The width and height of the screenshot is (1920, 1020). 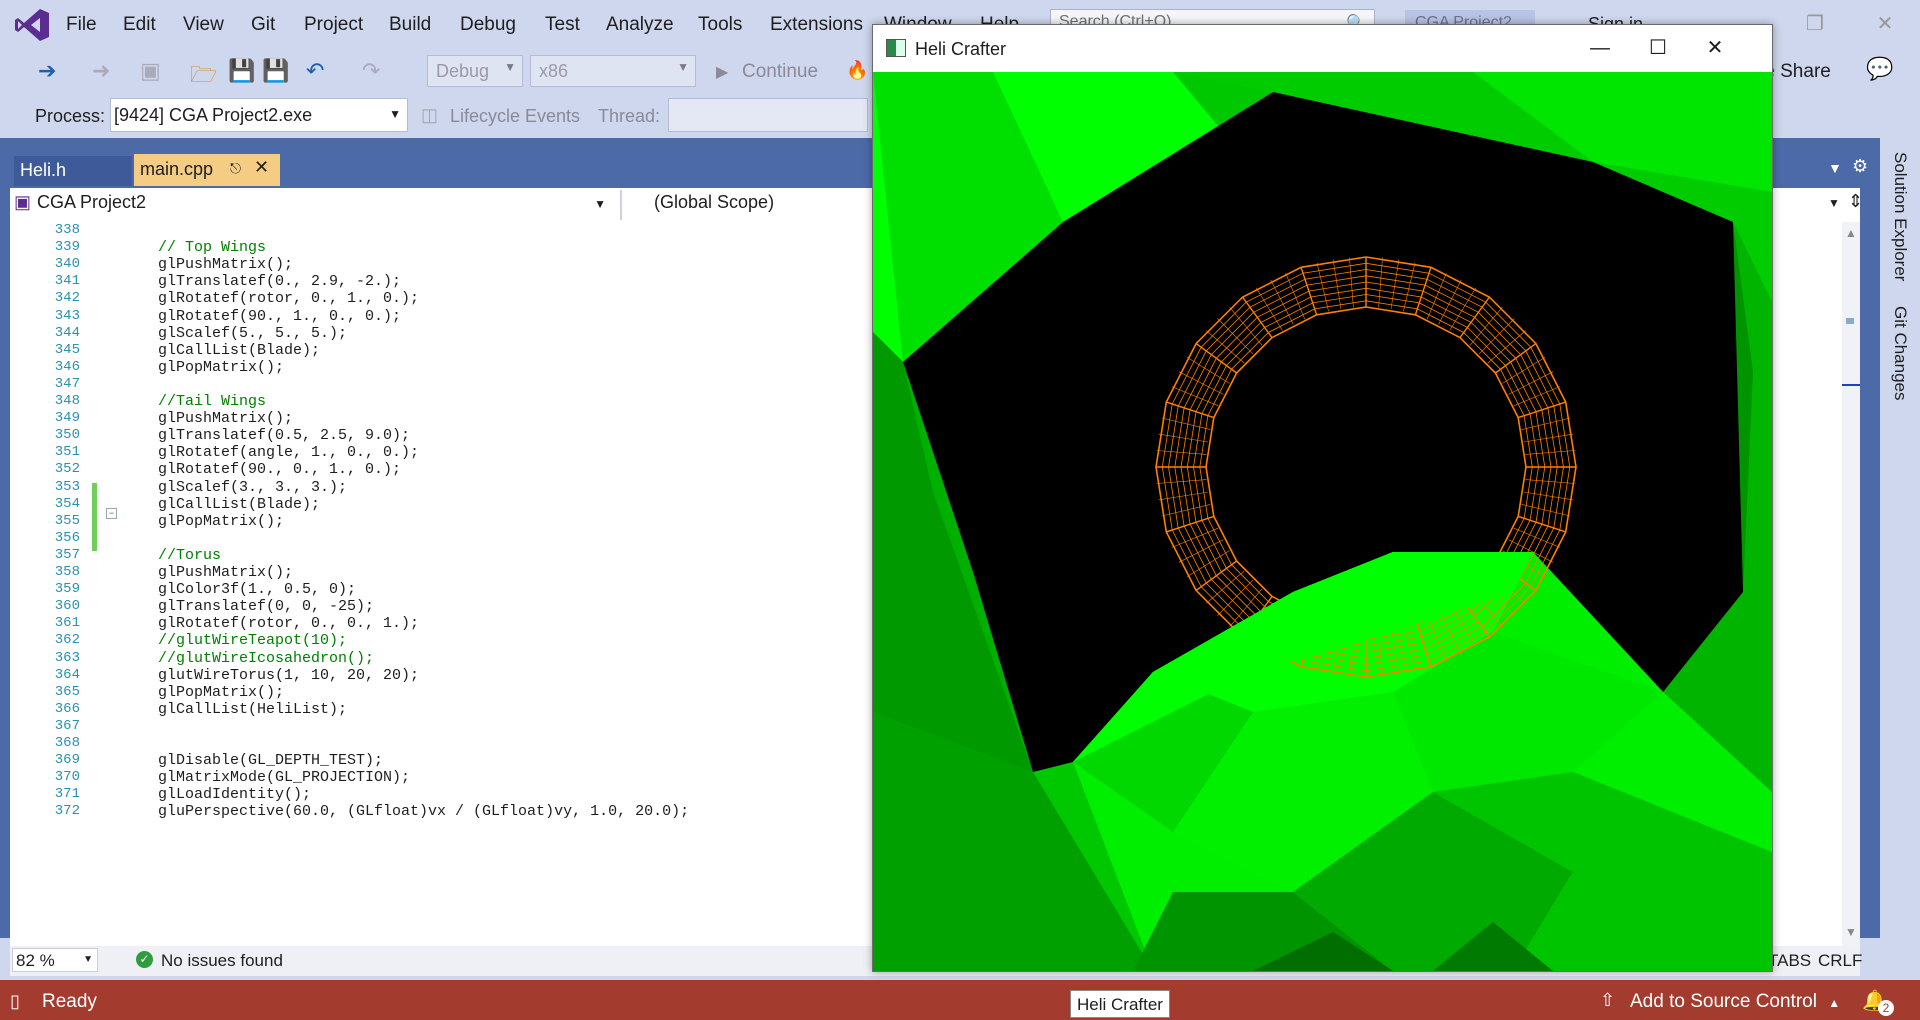 I want to click on lifecycle-events-button: Lifecycle Events, so click(x=515, y=116).